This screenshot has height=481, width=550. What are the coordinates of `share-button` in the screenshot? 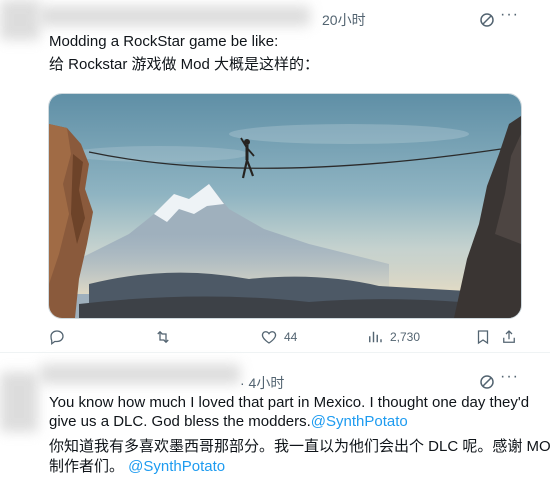 It's located at (509, 337).